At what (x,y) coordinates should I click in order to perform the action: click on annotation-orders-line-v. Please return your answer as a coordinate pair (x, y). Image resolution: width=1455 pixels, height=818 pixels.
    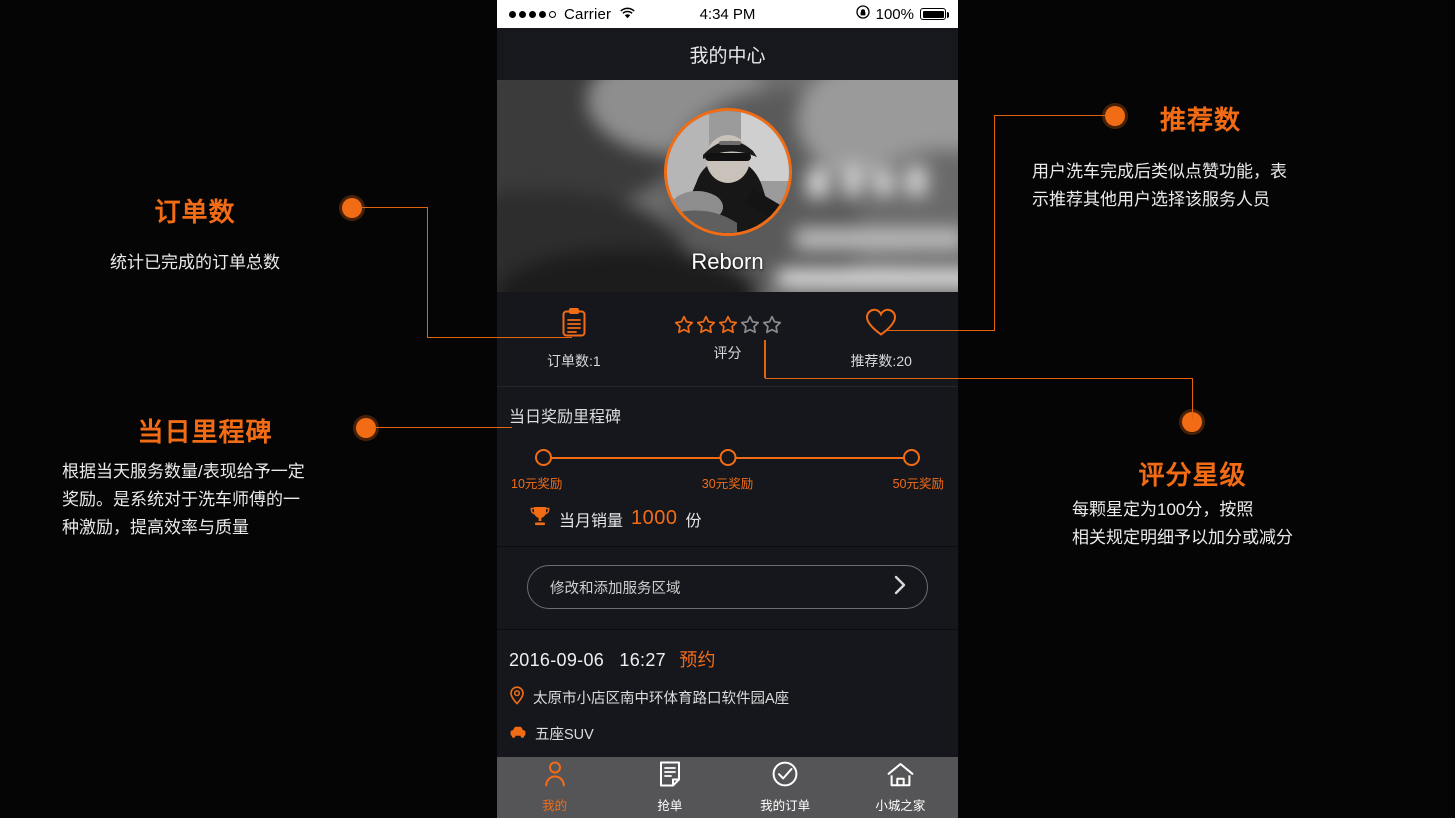
    Looking at the image, I should click on (427, 272).